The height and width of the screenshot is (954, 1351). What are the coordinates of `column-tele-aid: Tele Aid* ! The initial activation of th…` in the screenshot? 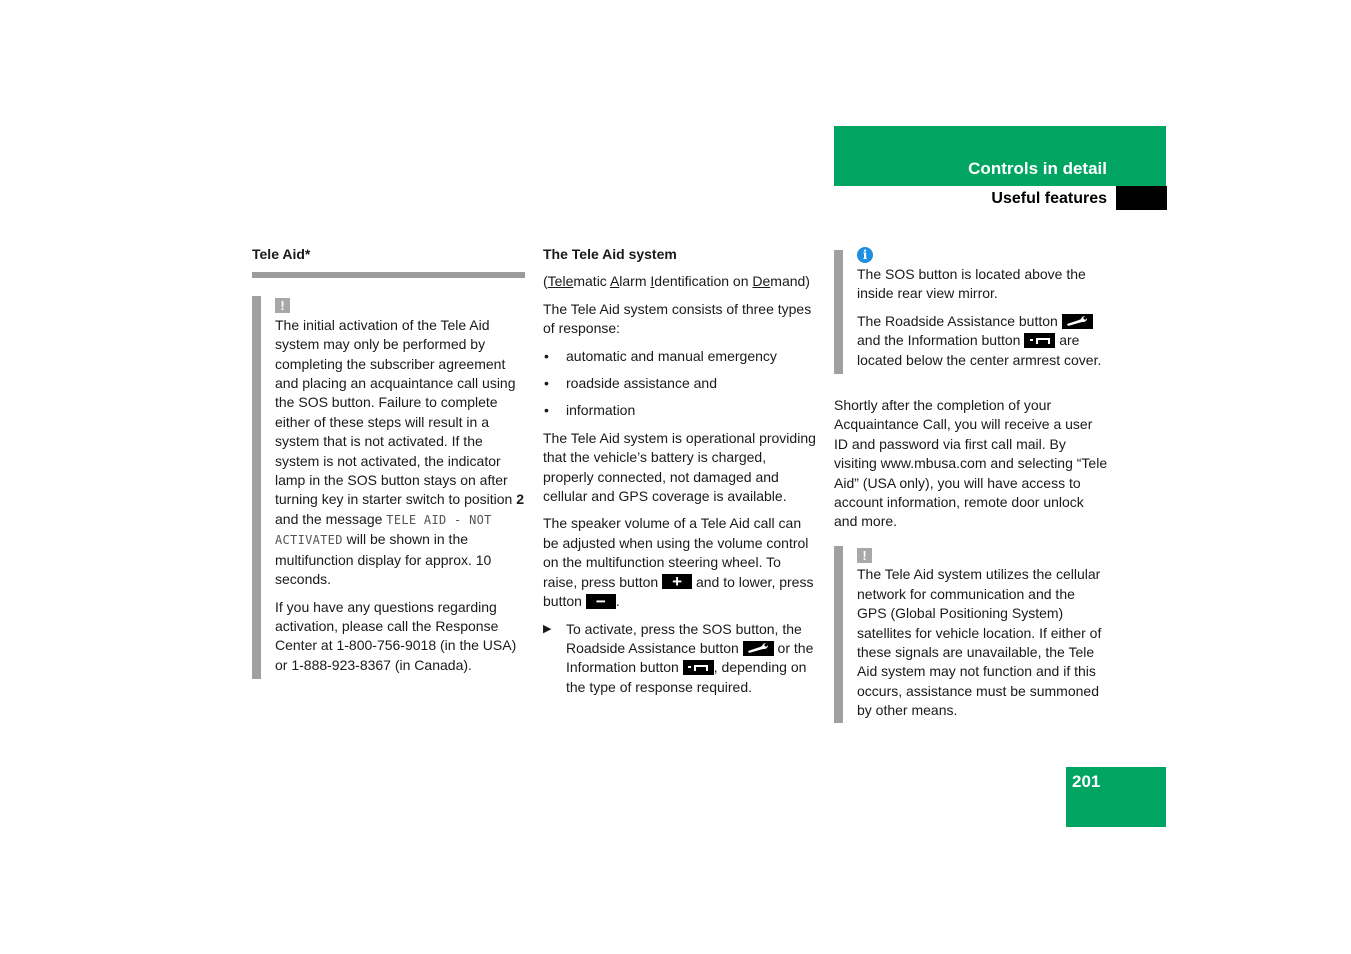 It's located at (388, 462).